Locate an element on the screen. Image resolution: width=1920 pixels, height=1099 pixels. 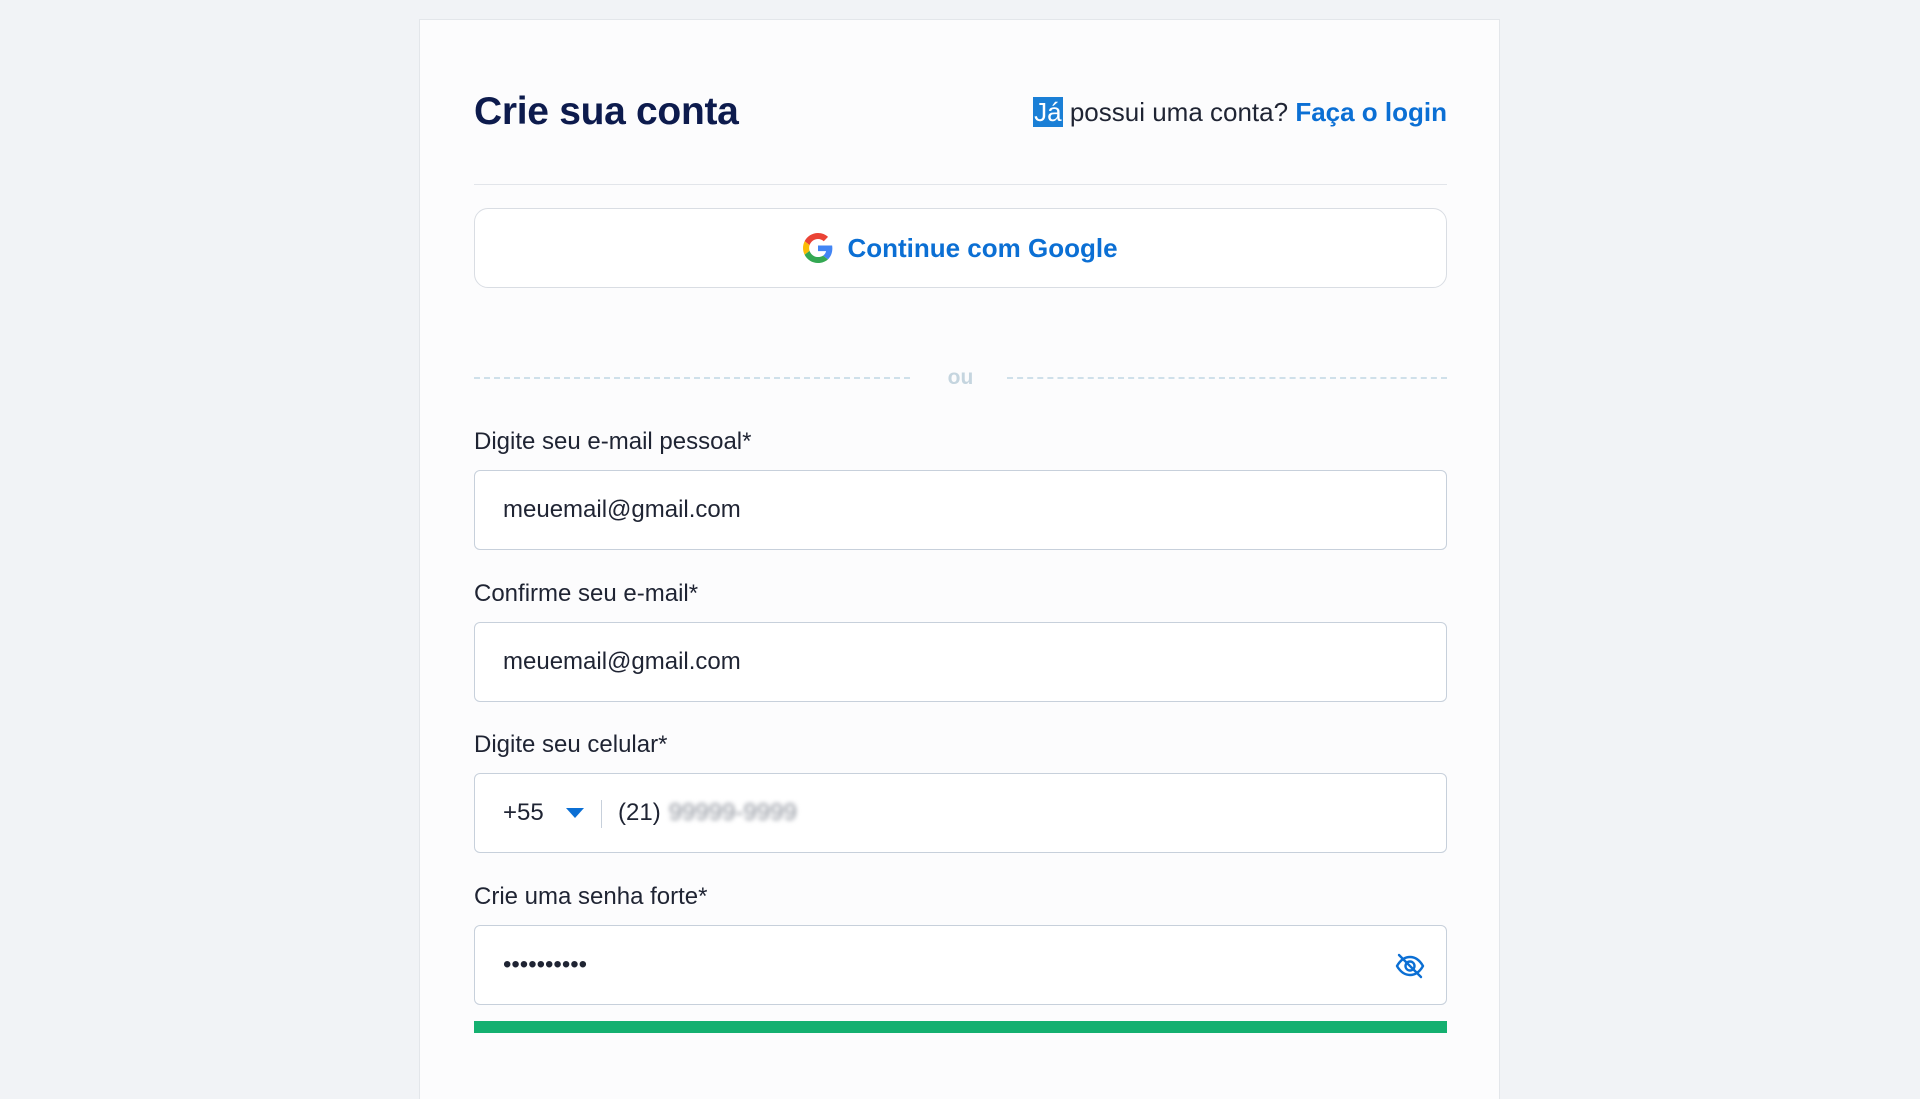
password-field-box: •••••••••• is located at coordinates (960, 965).